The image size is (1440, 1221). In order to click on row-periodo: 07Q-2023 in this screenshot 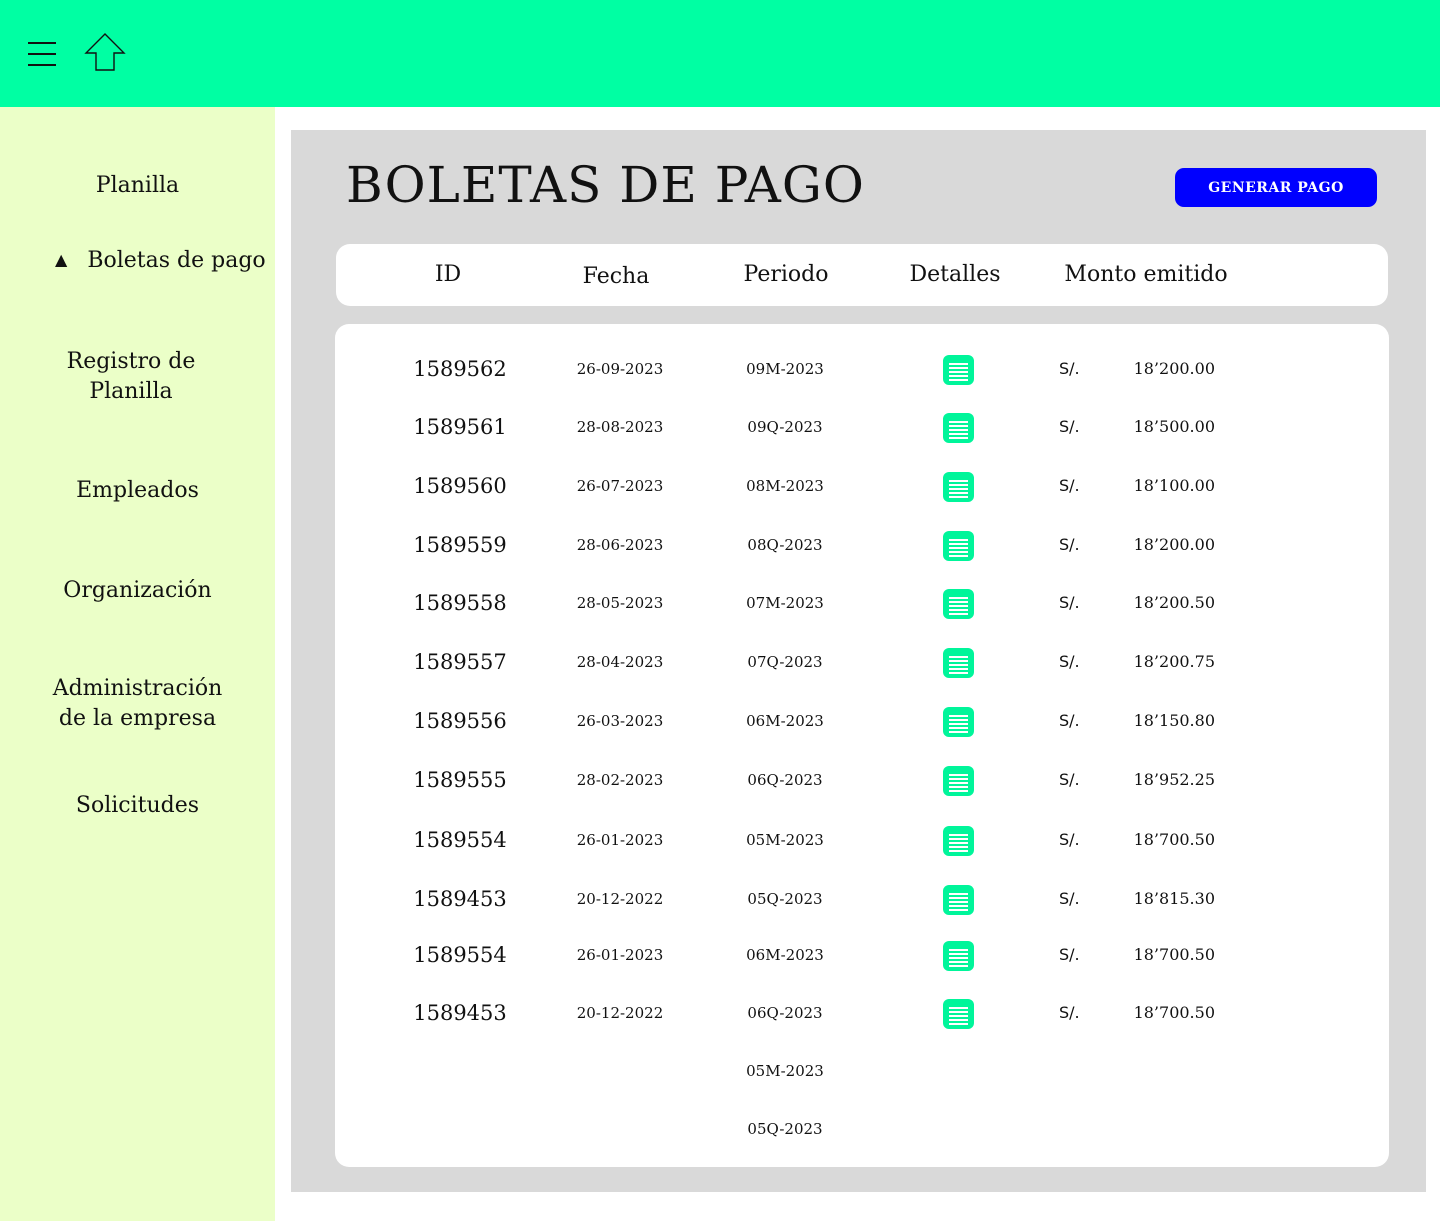, I will do `click(785, 662)`.